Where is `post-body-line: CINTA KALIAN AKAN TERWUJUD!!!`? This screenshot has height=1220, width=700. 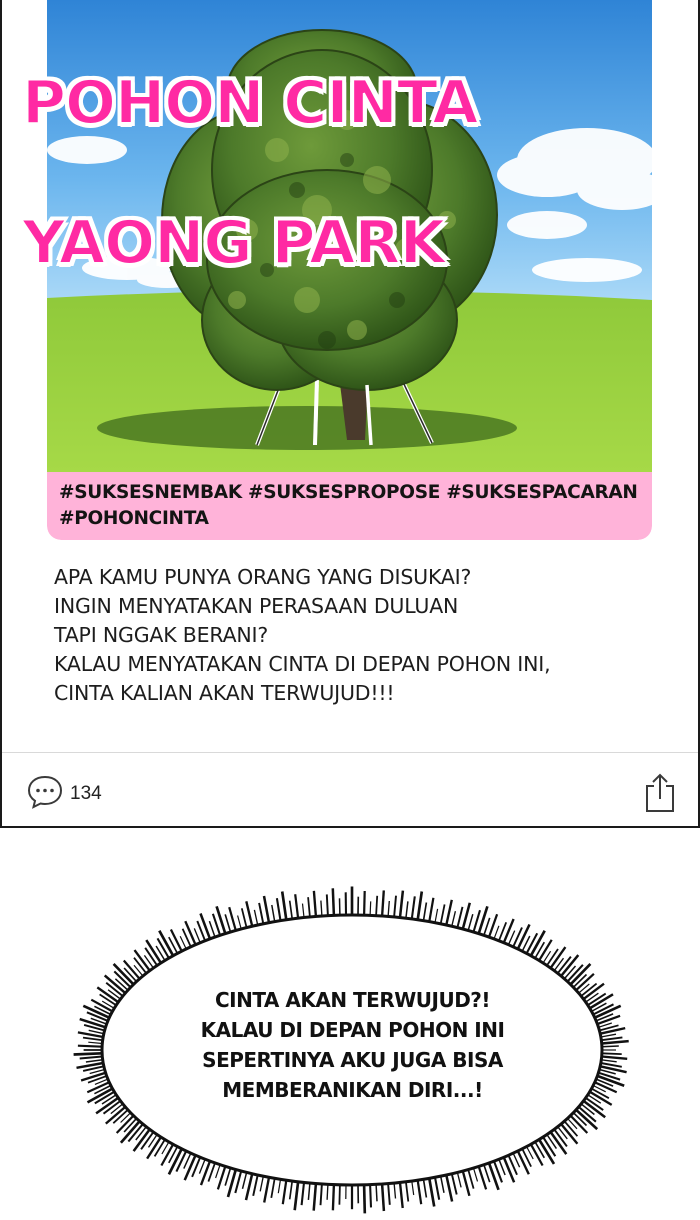 post-body-line: CINTA KALIAN AKAN TERWUJUD!!! is located at coordinates (224, 693).